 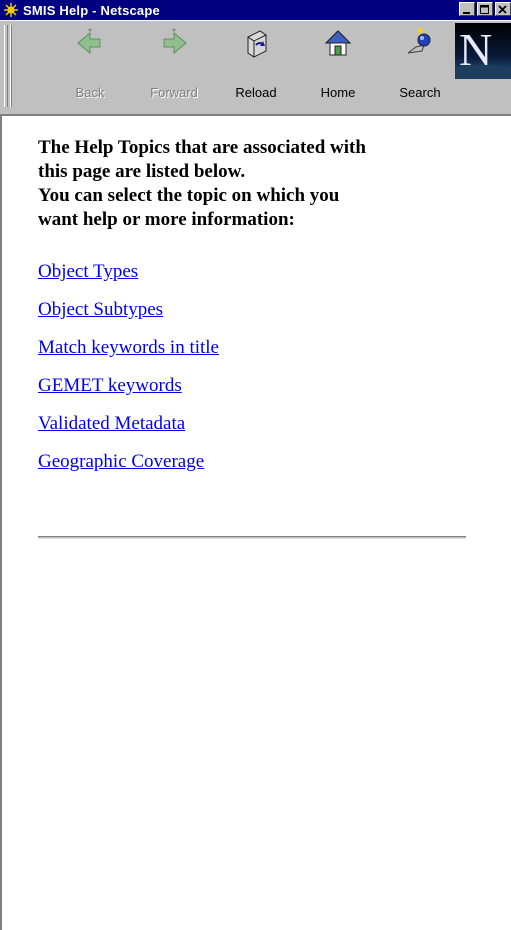 What do you see at coordinates (467, 9) in the screenshot?
I see `minimize-button` at bounding box center [467, 9].